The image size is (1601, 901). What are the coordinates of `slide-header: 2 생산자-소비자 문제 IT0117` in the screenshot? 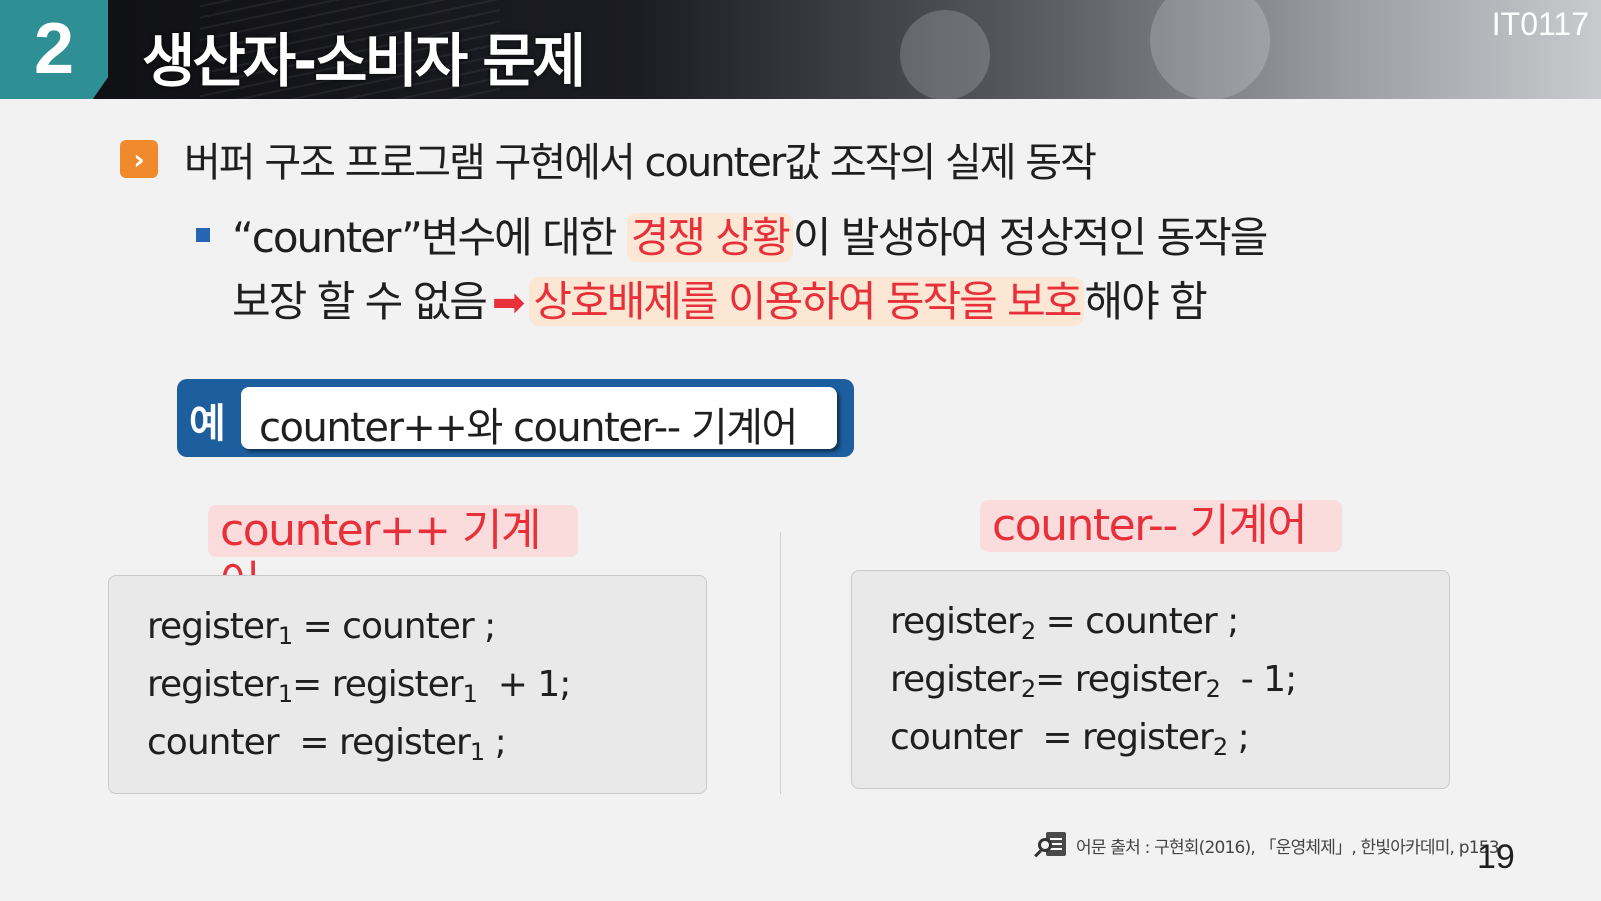 It's located at (800, 49).